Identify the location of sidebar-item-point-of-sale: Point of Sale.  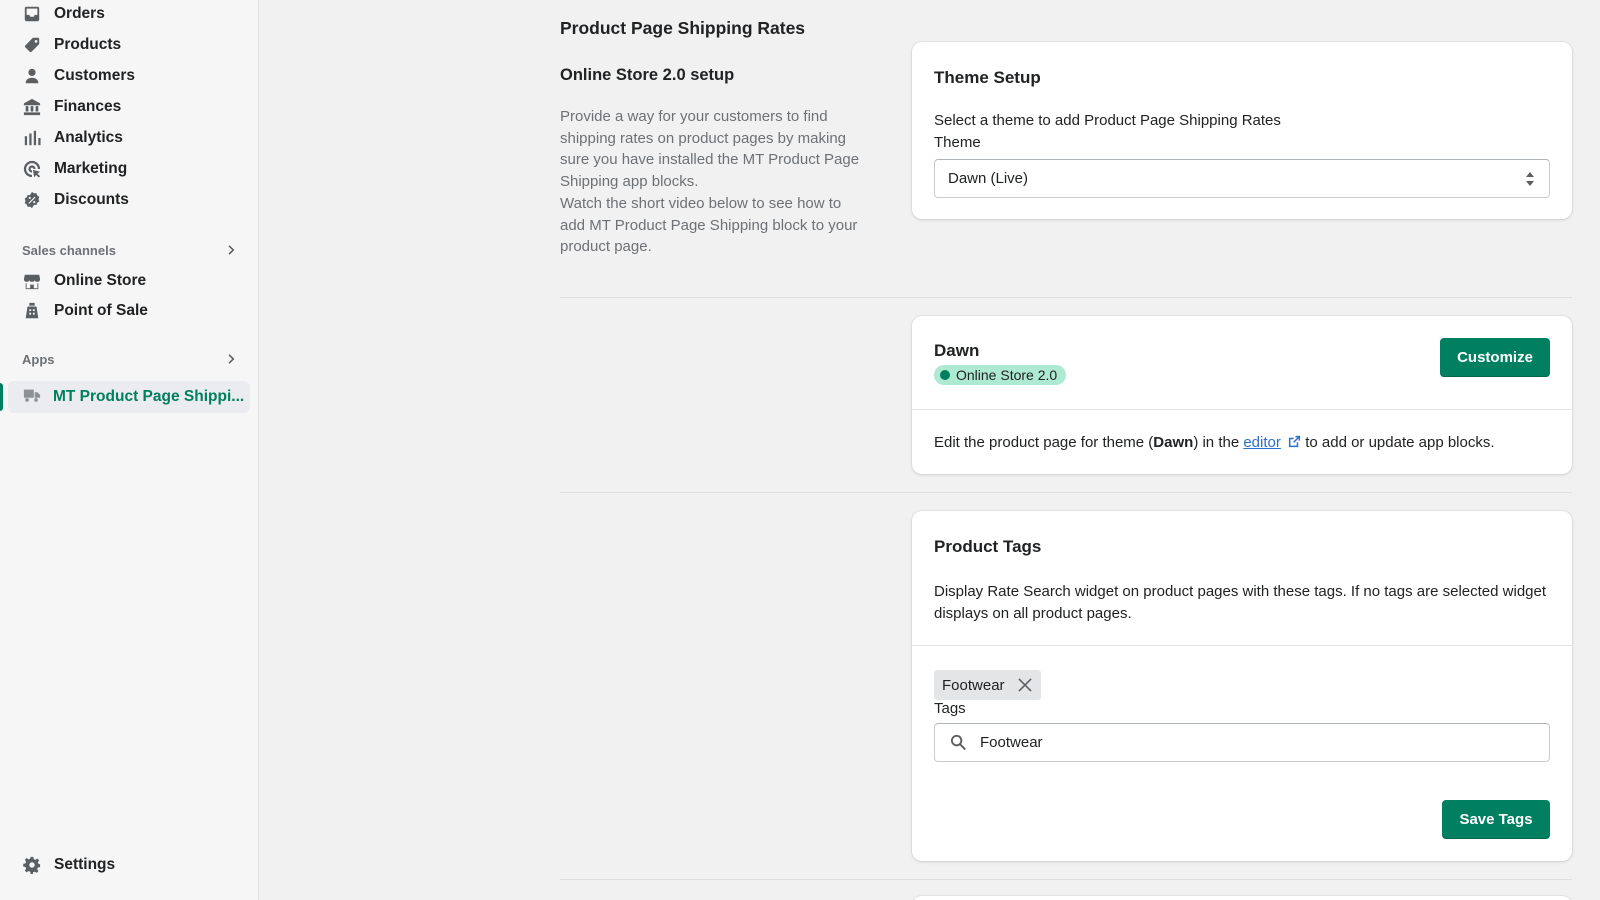
(134, 311).